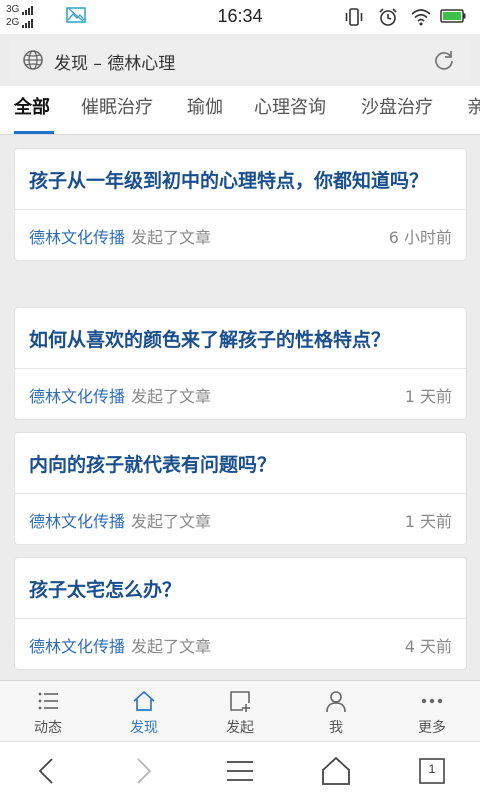  What do you see at coordinates (388, 17) in the screenshot?
I see `alarm-icon` at bounding box center [388, 17].